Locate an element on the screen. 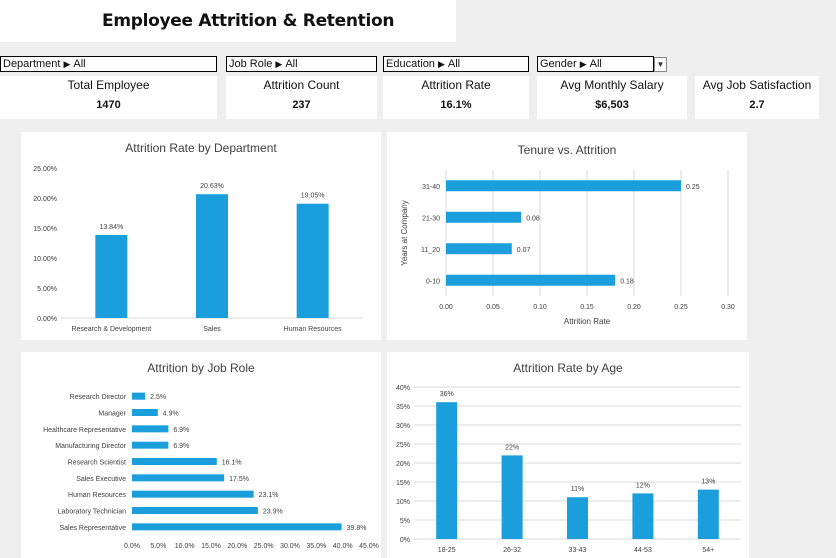  x-tick-label: 25.0% is located at coordinates (264, 546).